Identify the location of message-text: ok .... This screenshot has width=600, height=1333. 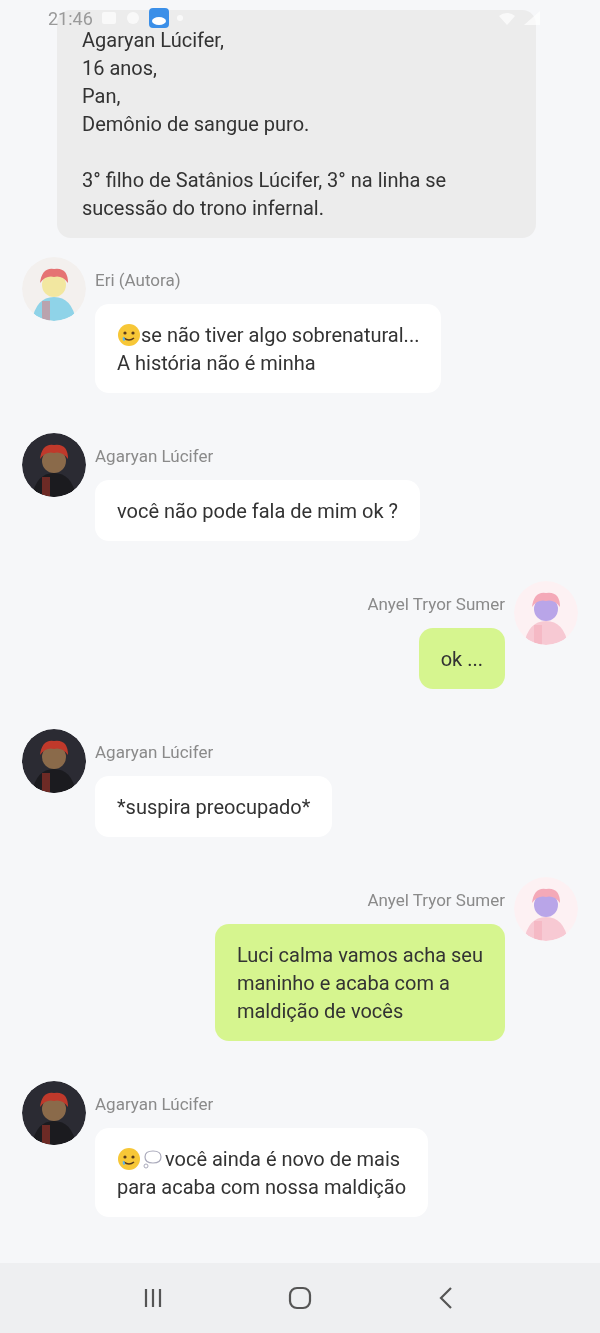
(461, 659).